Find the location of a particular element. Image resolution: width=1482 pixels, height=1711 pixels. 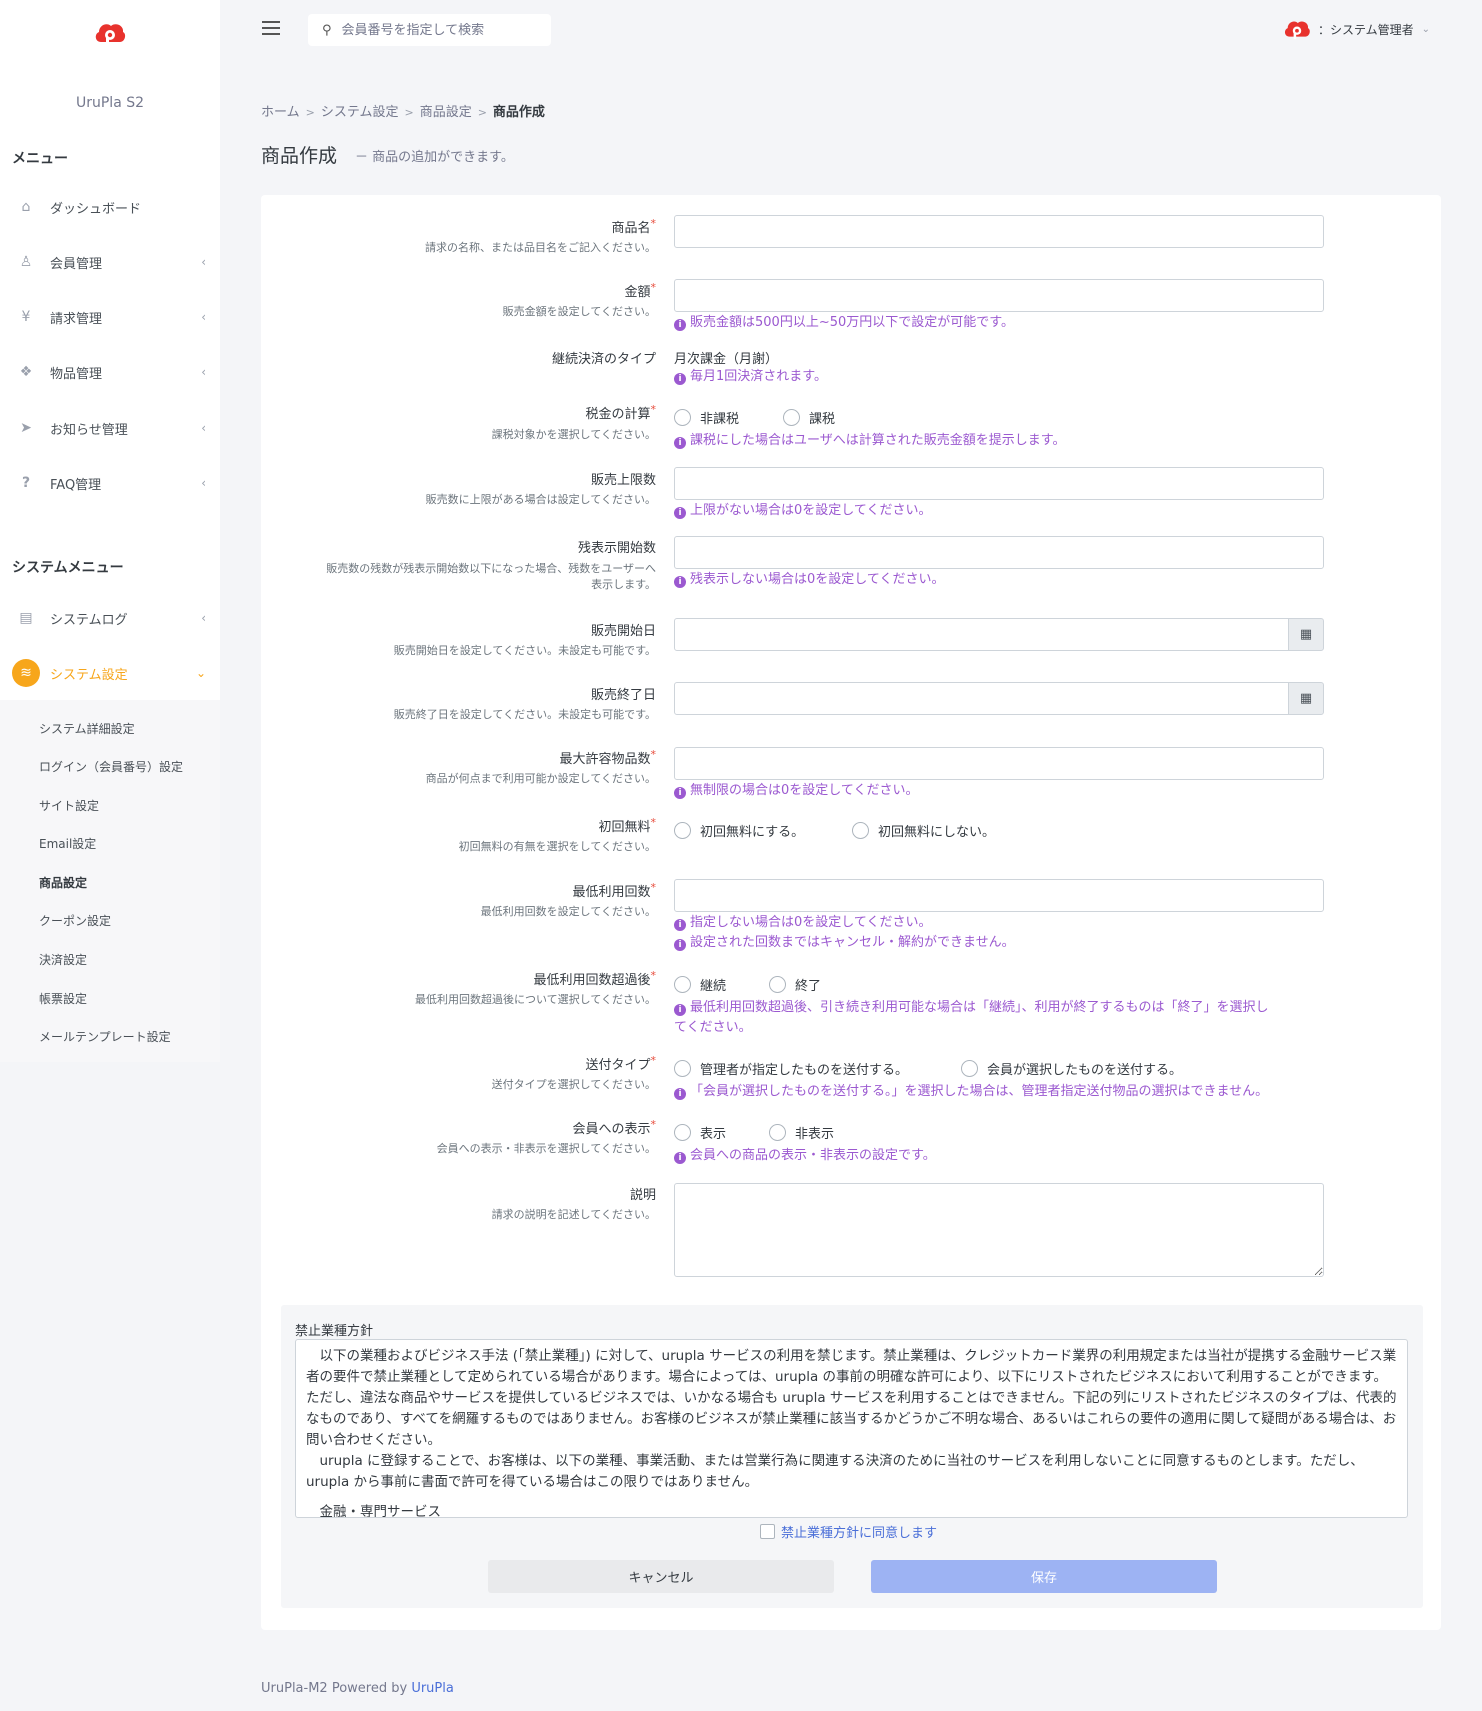

tax-label: 税金の計算* is located at coordinates (620, 412).